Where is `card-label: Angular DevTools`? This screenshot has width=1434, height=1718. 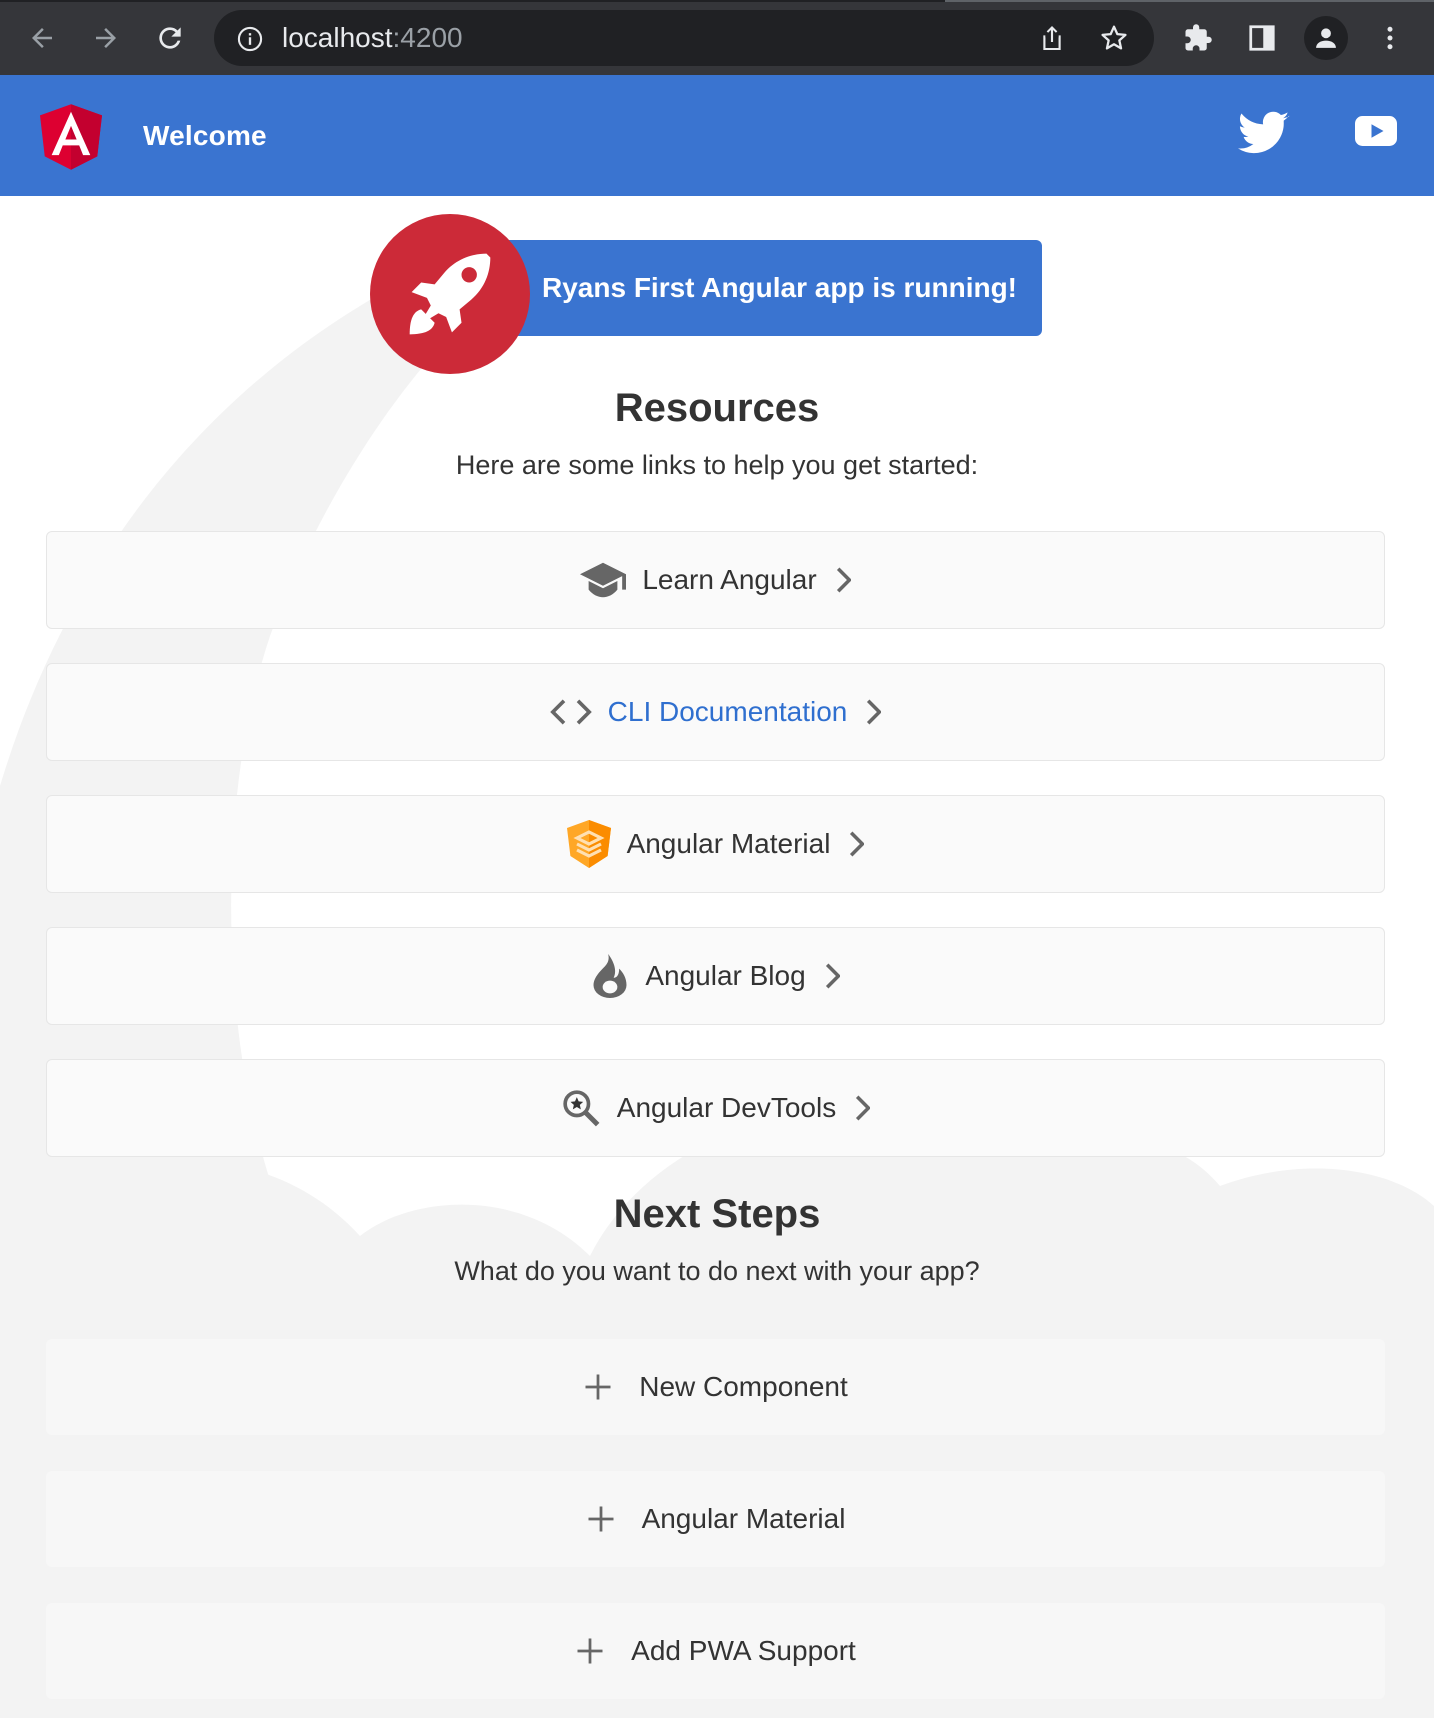
card-label: Angular DevTools is located at coordinates (726, 1107).